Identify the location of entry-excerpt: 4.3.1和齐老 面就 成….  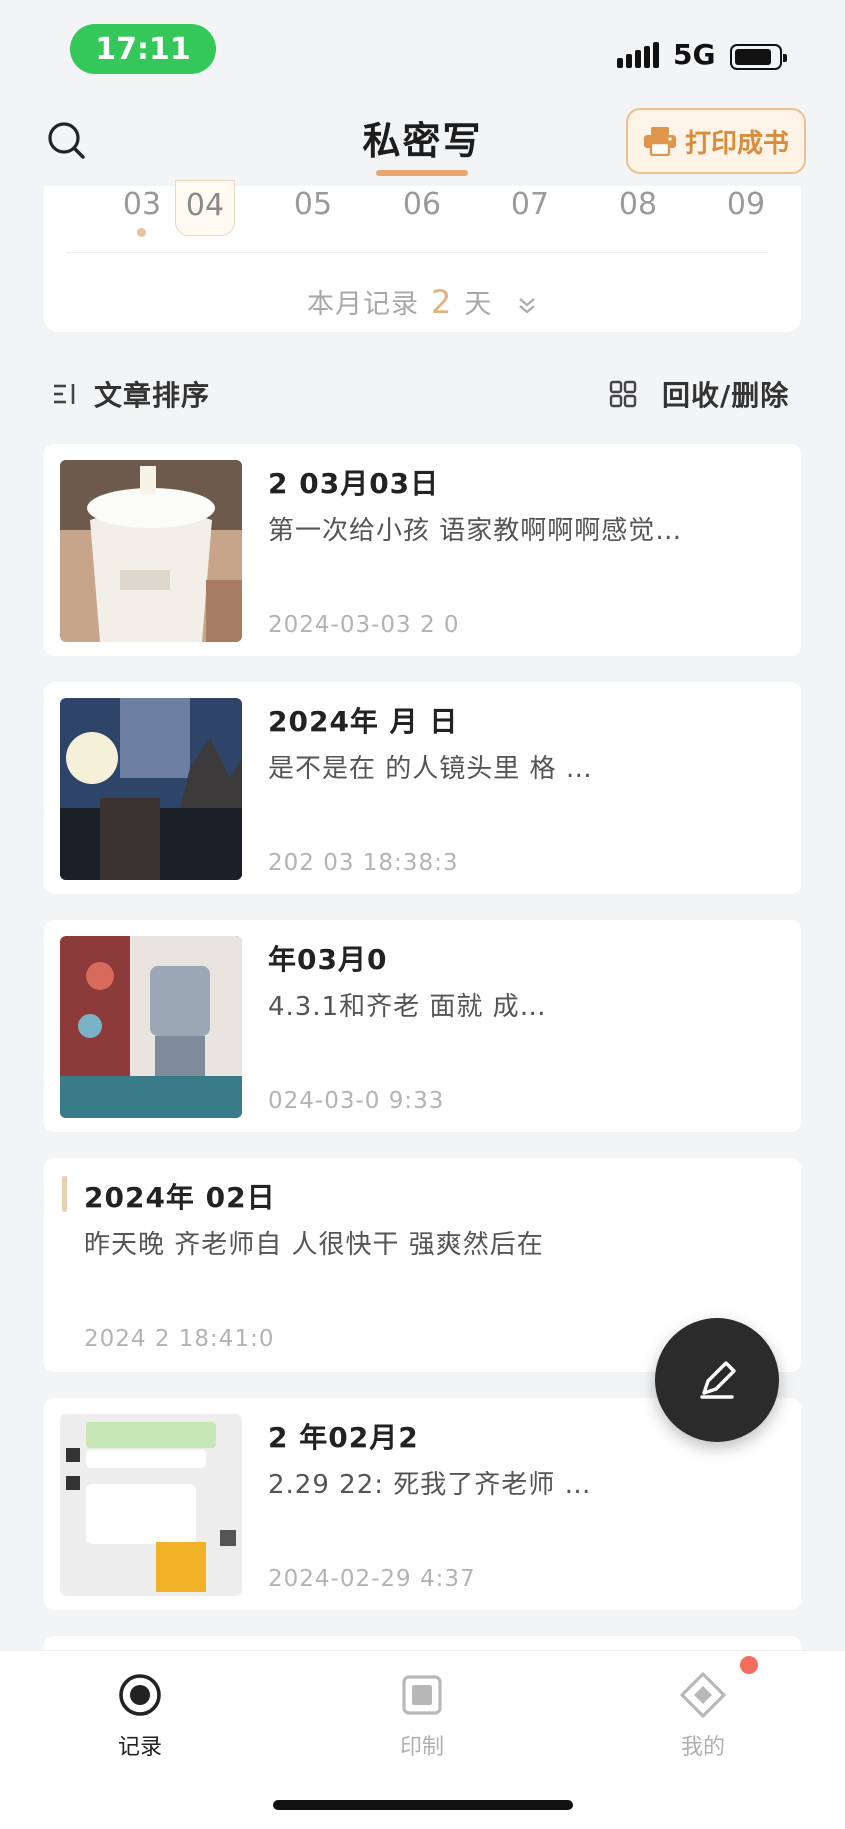
(407, 1007).